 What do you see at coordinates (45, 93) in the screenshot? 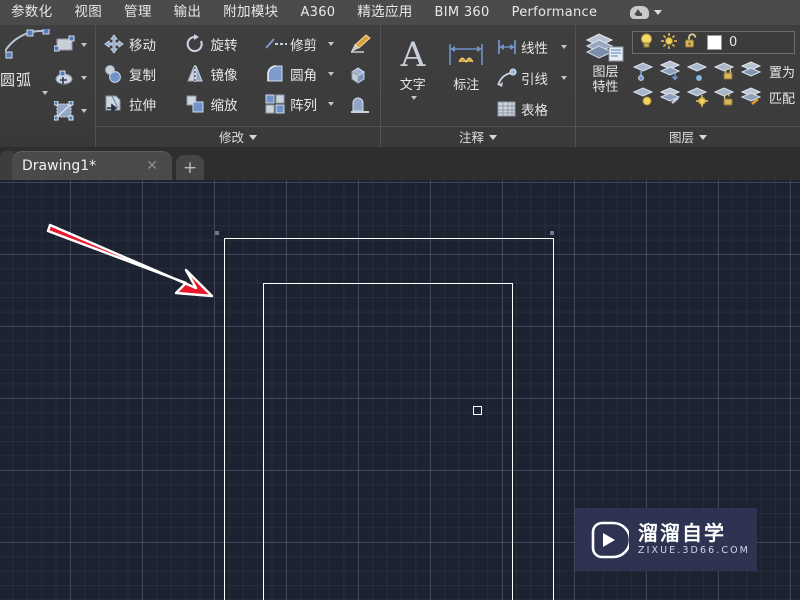
I see `arc-dropdown-chevron-icon` at bounding box center [45, 93].